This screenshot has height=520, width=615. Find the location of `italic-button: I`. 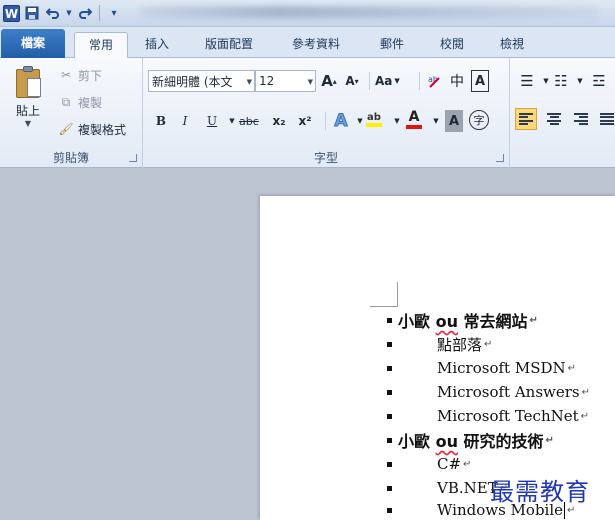

italic-button: I is located at coordinates (185, 121).